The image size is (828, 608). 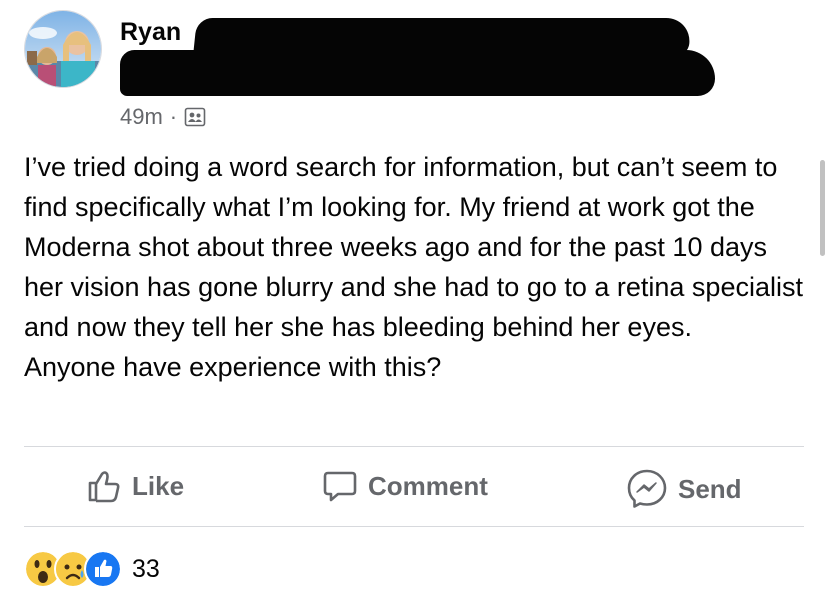 I want to click on messenger-icon, so click(x=647, y=488).